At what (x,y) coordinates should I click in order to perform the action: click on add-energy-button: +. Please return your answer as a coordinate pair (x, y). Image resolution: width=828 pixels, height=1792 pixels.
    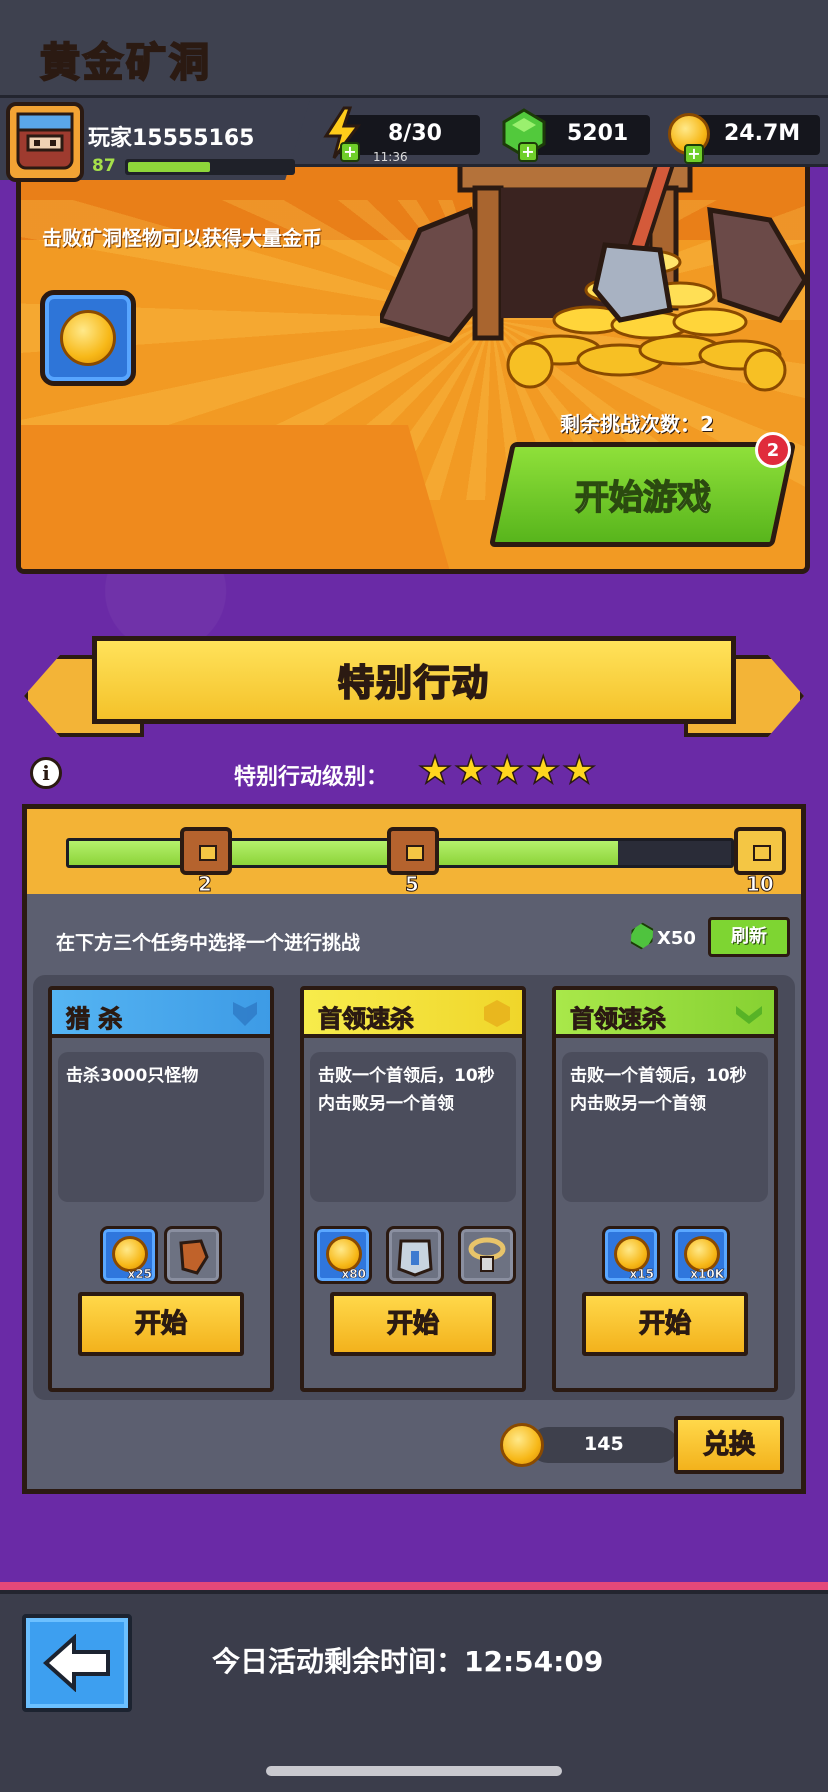
    Looking at the image, I should click on (350, 152).